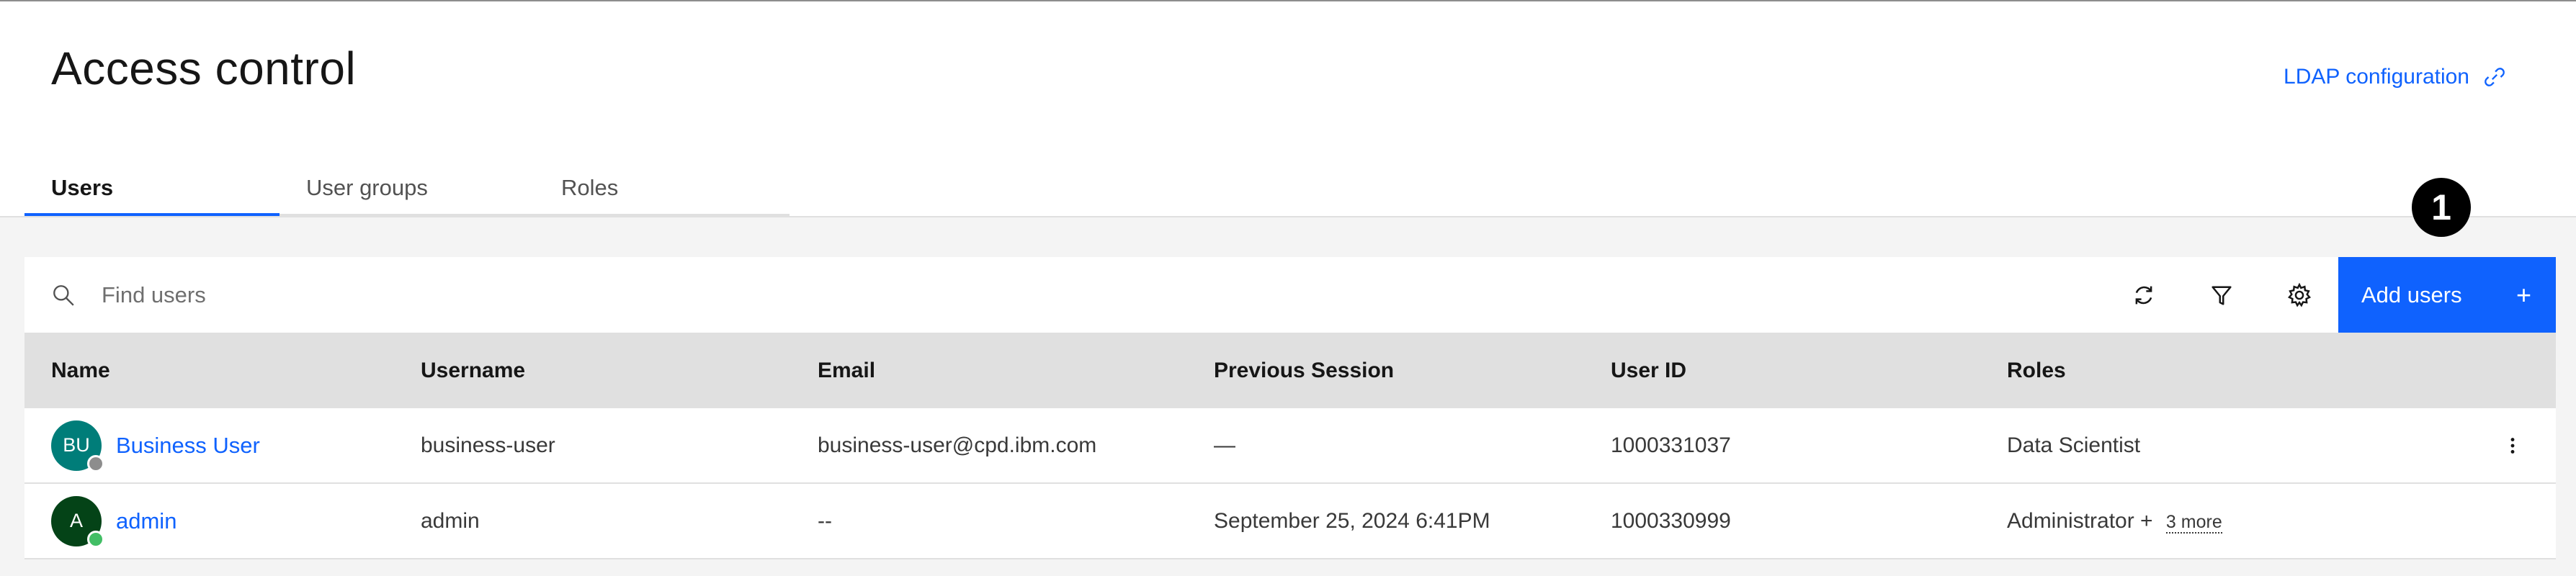  What do you see at coordinates (151, 186) in the screenshot?
I see `tab-users: Users` at bounding box center [151, 186].